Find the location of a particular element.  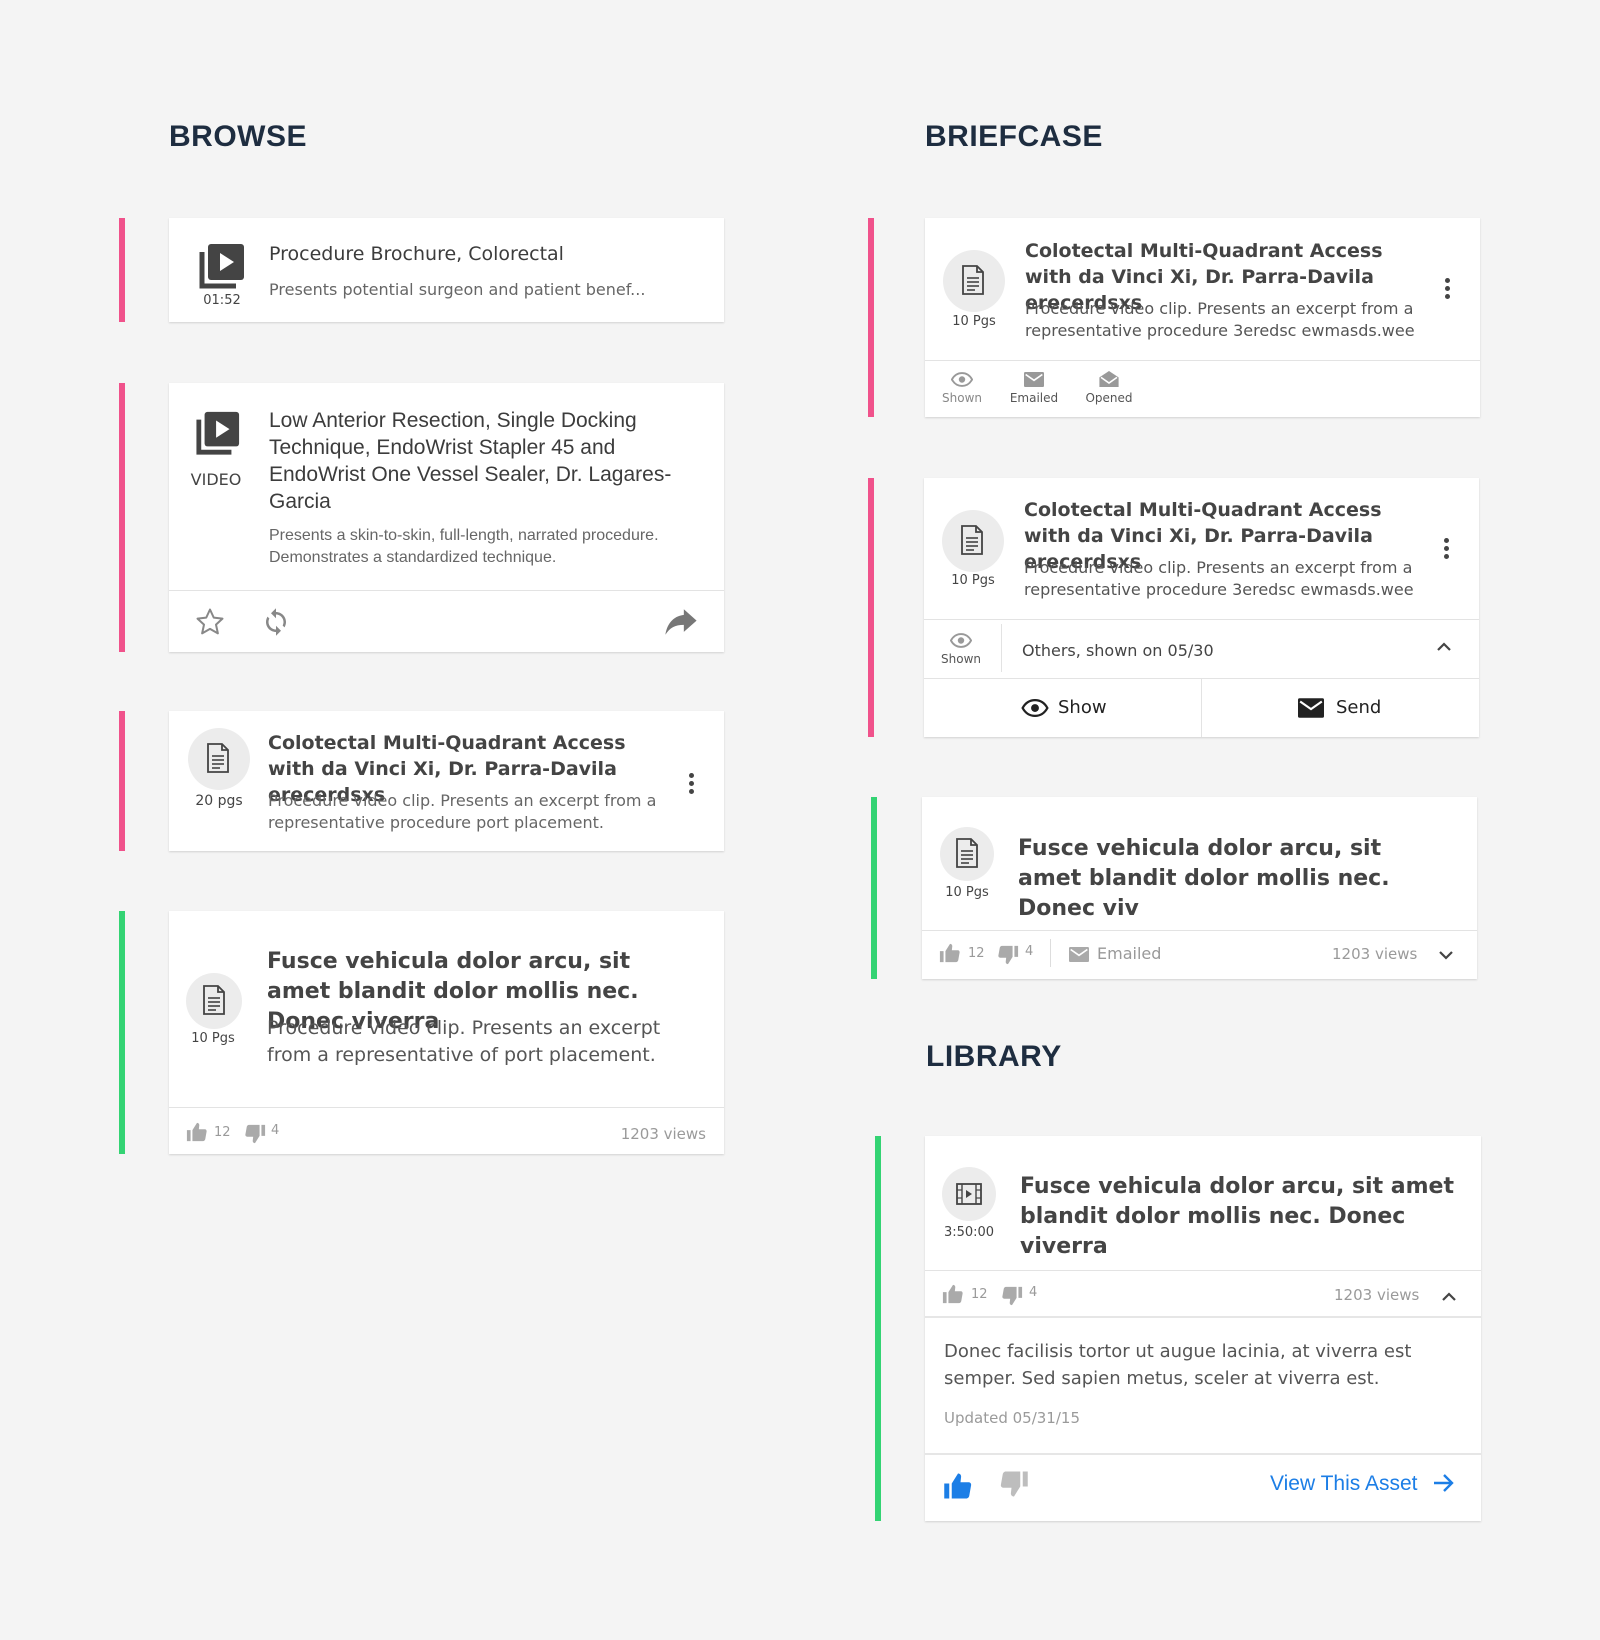

page-count: 20 pgs is located at coordinates (219, 801).